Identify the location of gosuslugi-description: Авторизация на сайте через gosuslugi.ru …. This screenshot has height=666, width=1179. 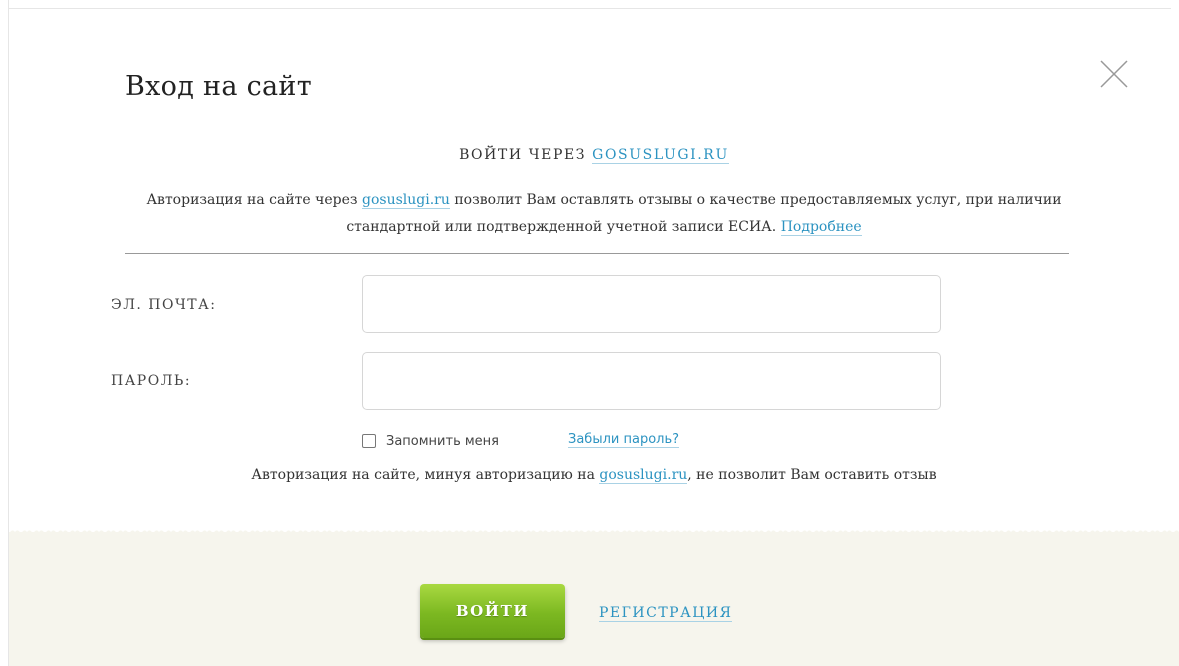
(604, 214).